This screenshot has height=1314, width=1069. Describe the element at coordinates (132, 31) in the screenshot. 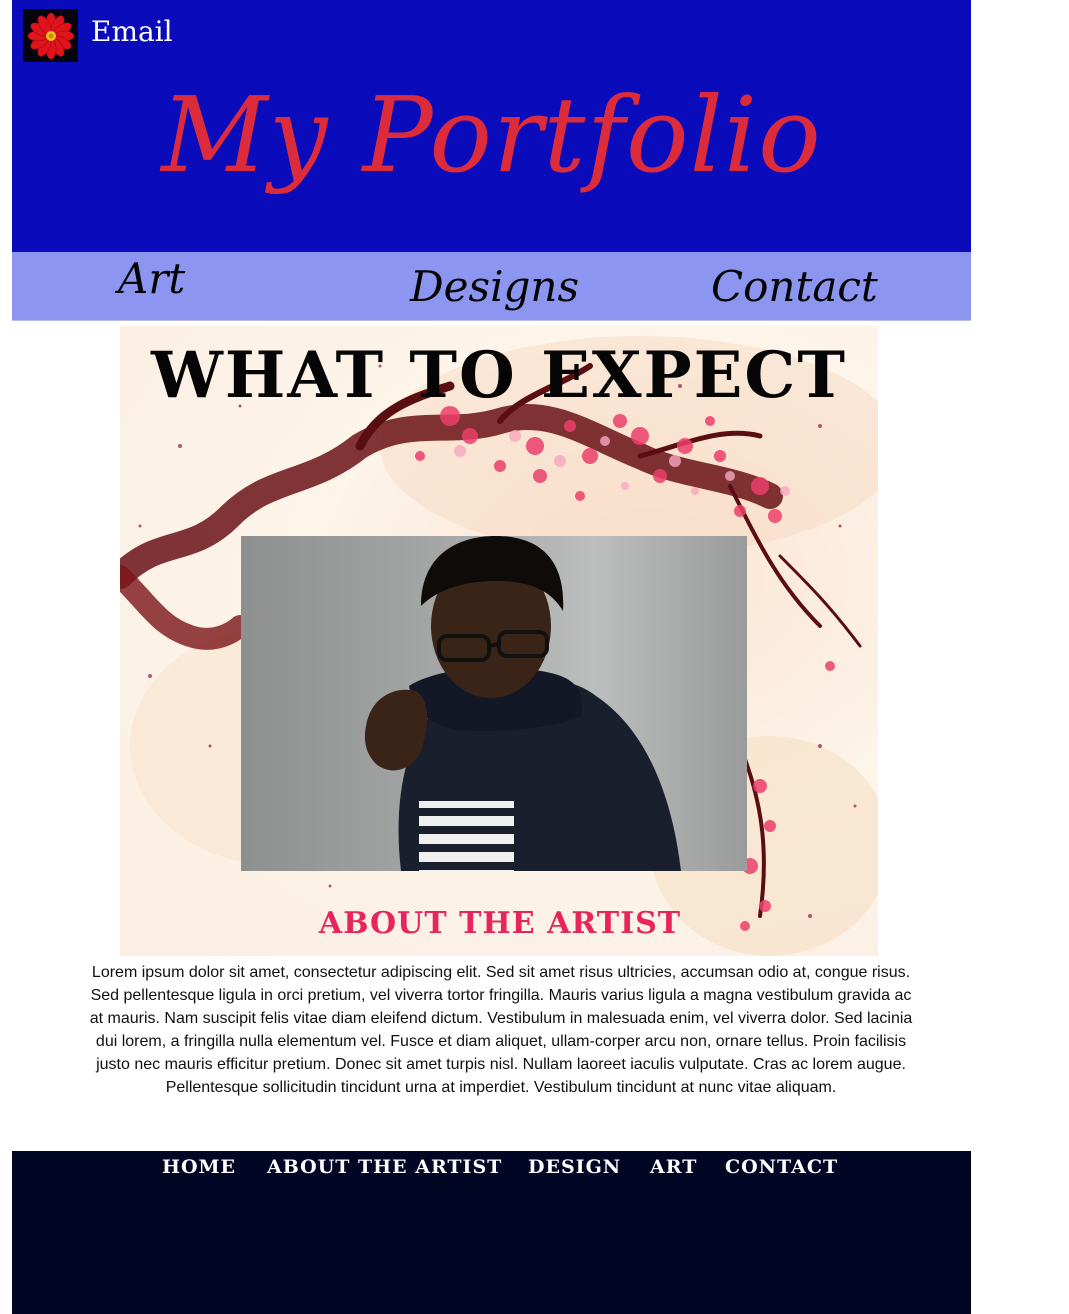

I see `email-link: Email` at that location.